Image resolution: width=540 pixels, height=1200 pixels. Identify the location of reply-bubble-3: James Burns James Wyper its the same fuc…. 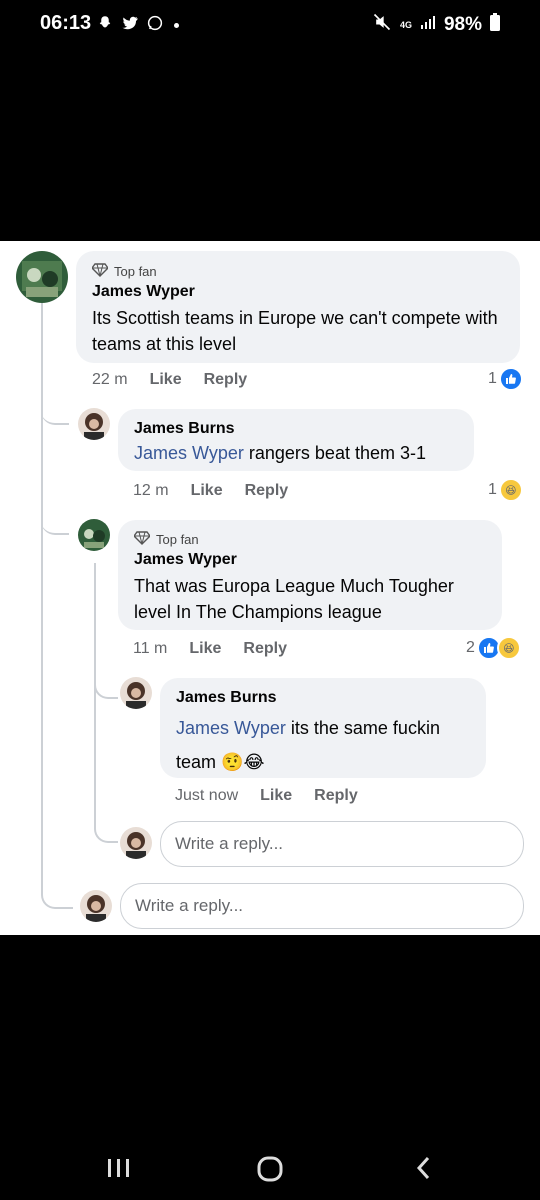
(323, 728).